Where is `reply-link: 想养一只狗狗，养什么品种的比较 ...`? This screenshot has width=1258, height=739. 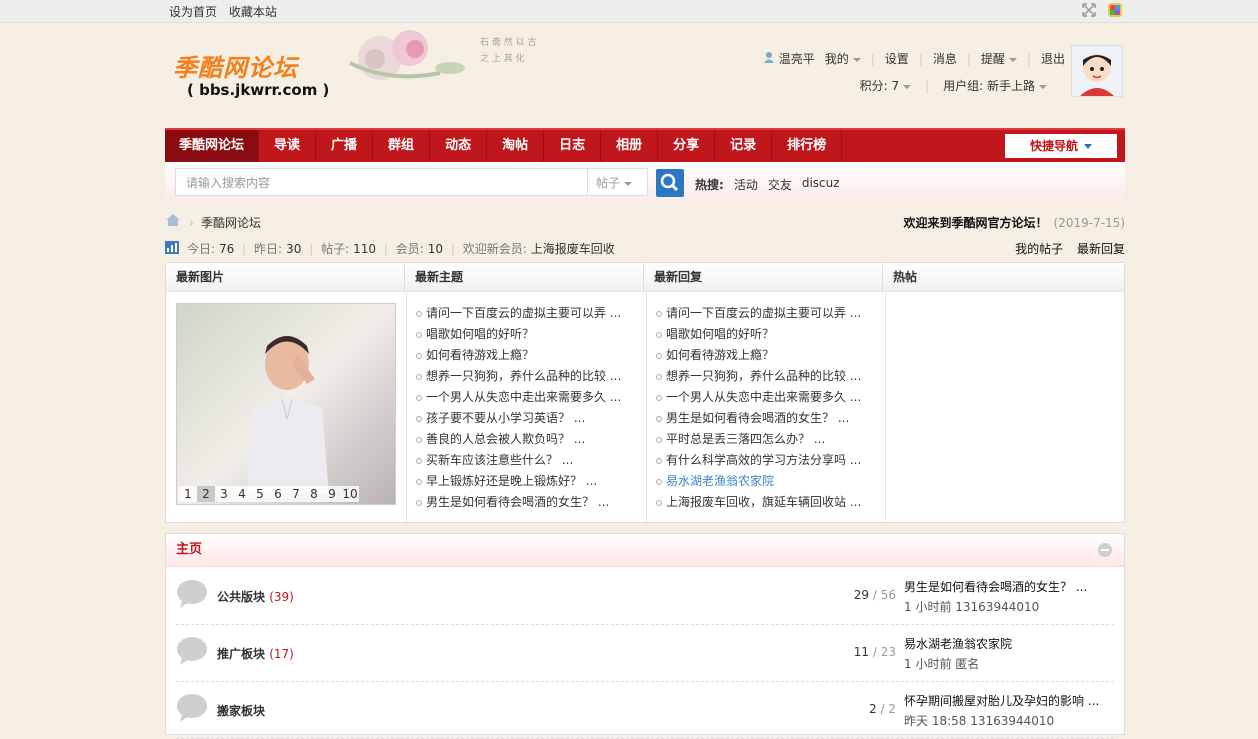 reply-link: 想养一只狗狗，养什么品种的比较 ... is located at coordinates (768, 376).